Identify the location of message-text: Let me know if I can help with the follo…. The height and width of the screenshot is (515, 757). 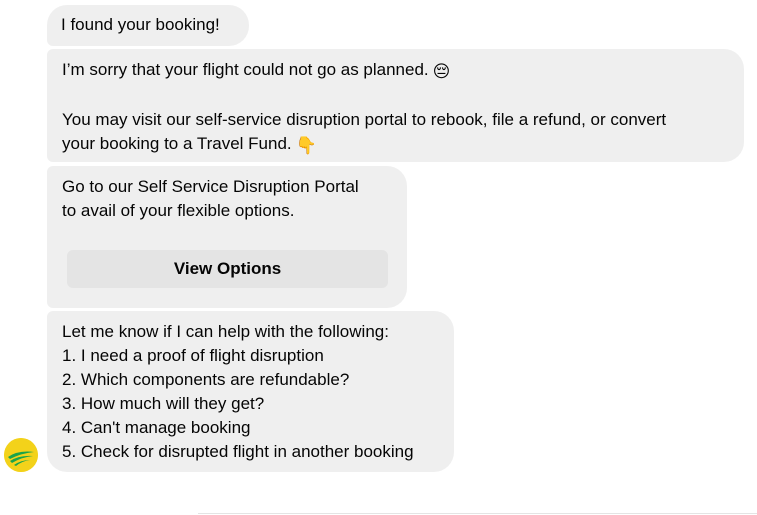
(225, 331).